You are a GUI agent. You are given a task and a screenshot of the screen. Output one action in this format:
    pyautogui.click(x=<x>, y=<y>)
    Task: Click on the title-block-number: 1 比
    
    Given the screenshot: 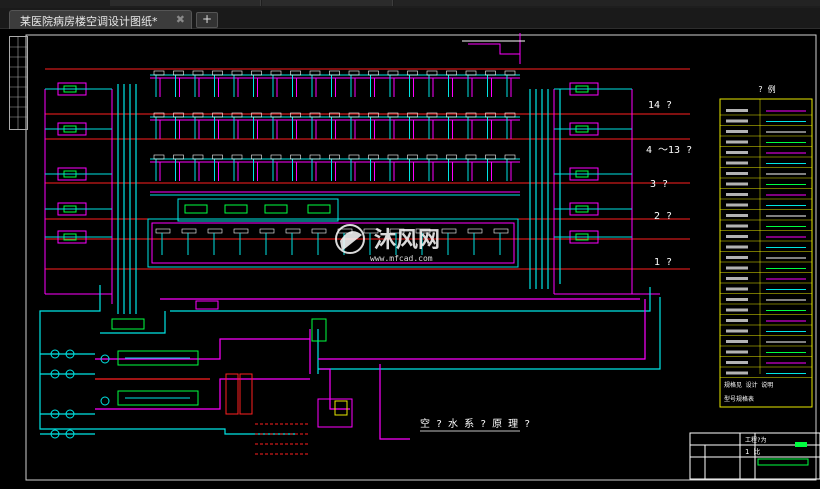 What is the action you would take?
    pyautogui.click(x=752, y=451)
    